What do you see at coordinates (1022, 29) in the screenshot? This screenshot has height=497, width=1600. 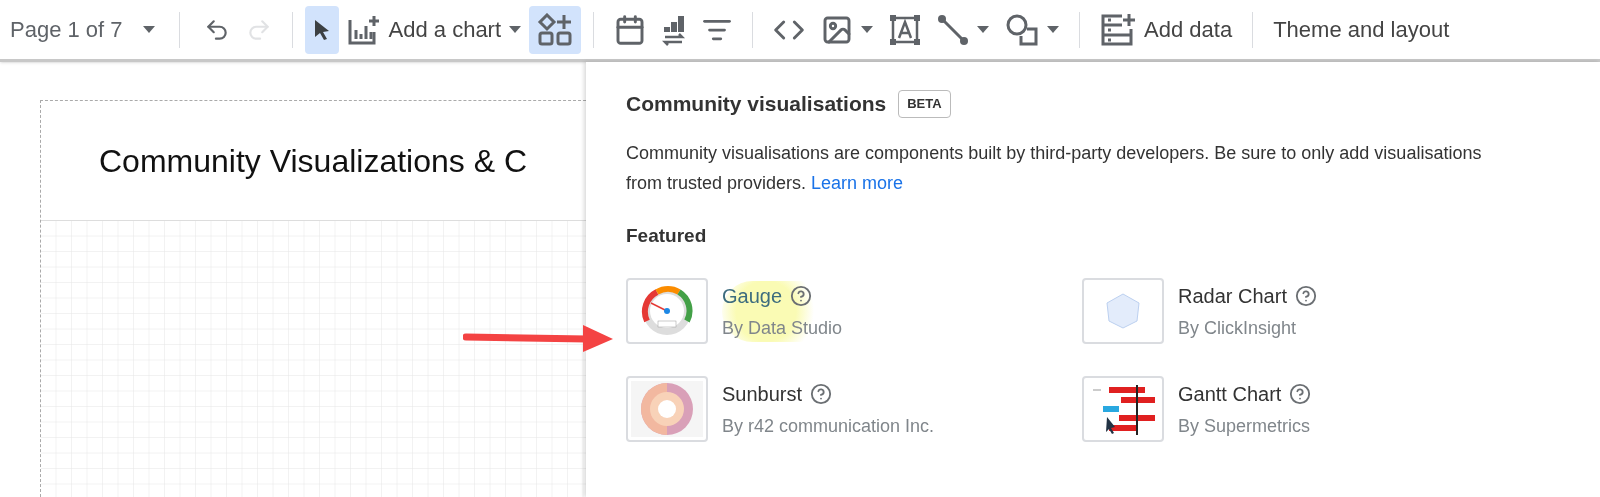 I see `shape-icon` at bounding box center [1022, 29].